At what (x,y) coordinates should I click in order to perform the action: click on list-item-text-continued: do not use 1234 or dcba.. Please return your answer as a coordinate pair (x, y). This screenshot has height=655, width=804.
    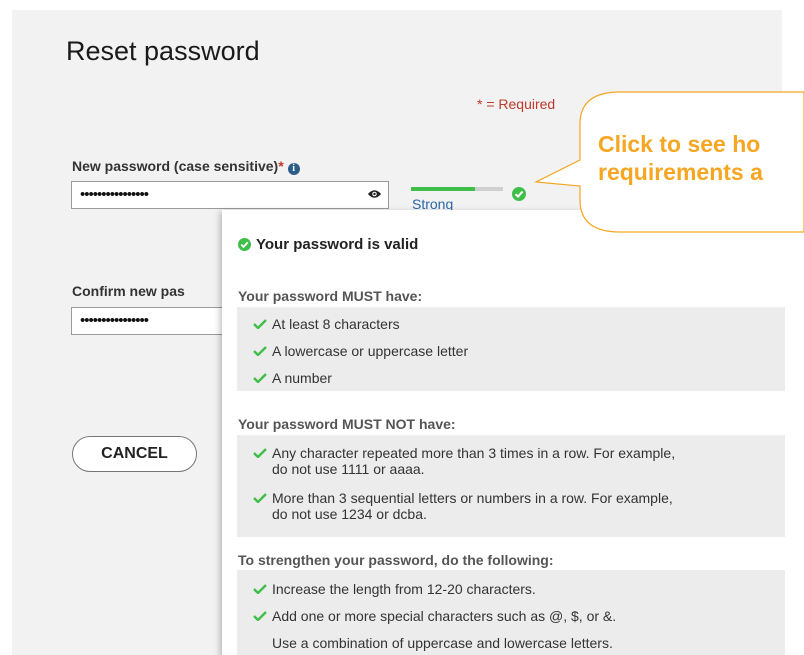
    Looking at the image, I should click on (349, 514).